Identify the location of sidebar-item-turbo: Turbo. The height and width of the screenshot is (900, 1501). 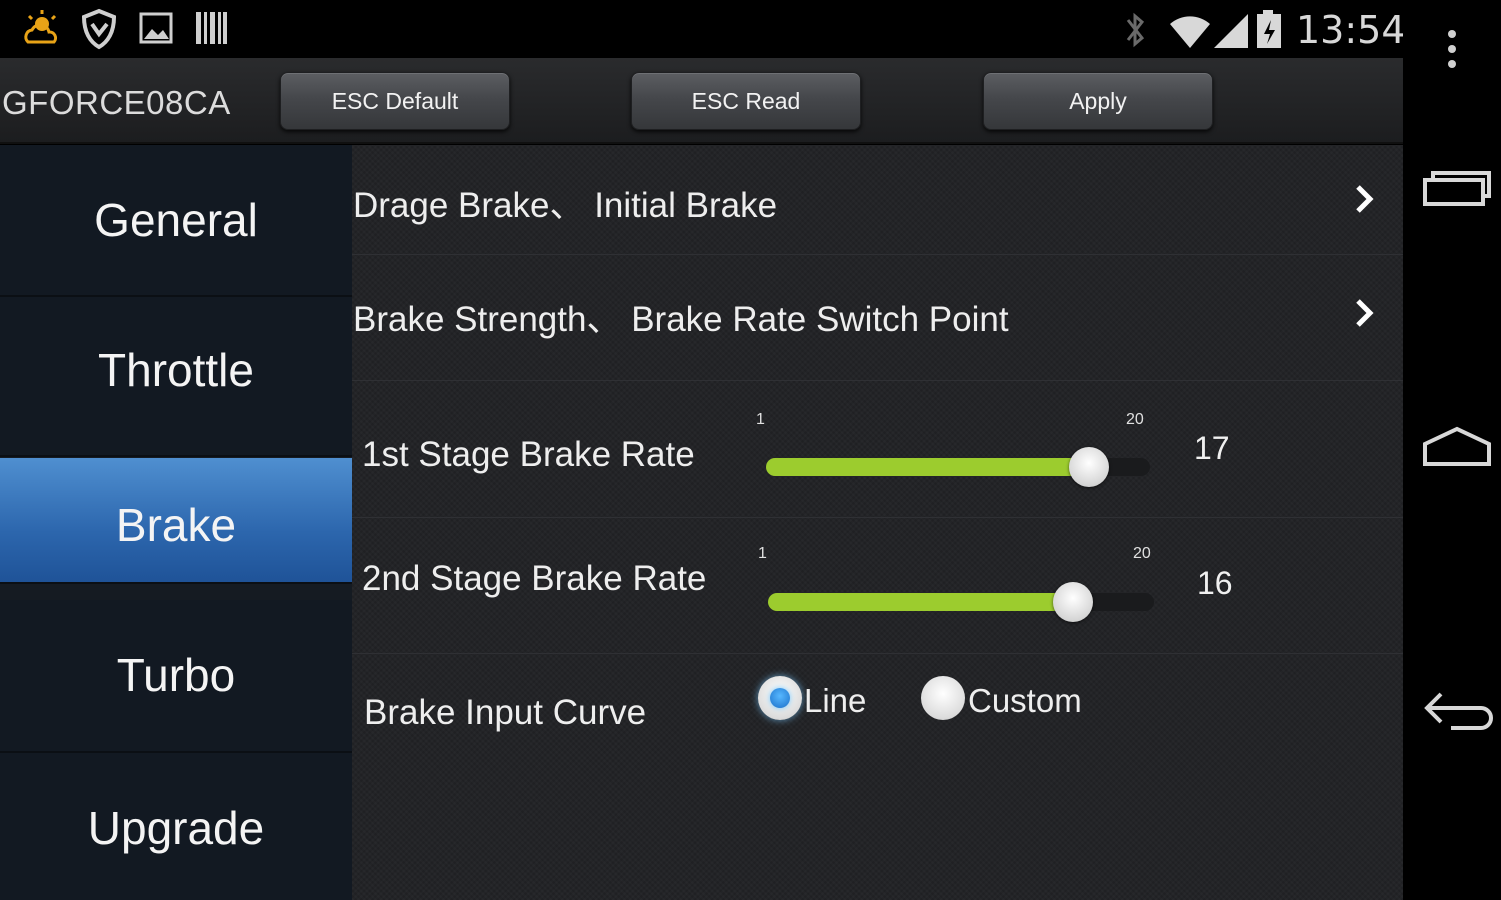
(176, 676).